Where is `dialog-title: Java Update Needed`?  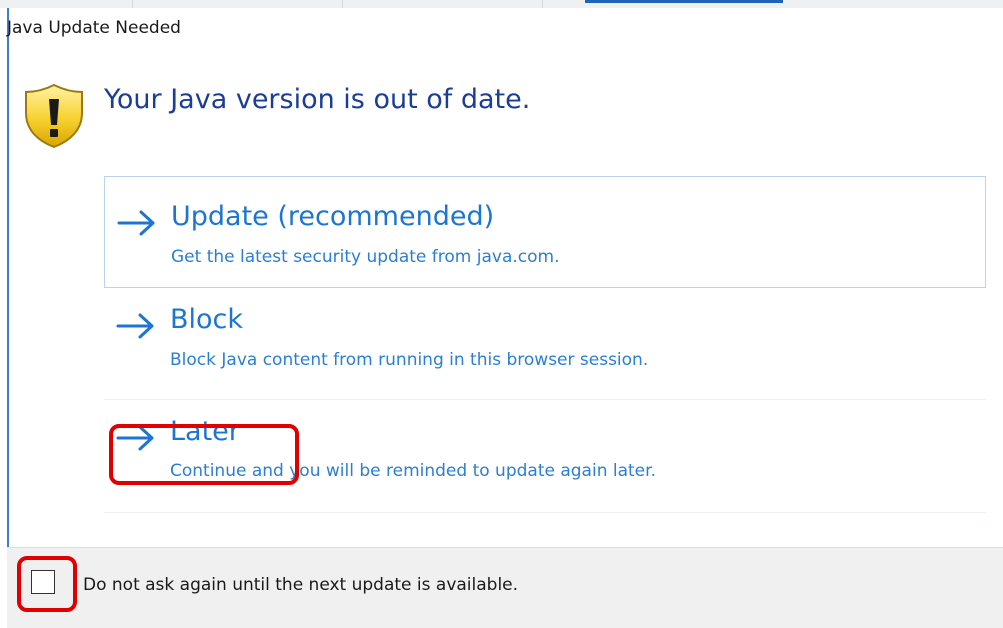 dialog-title: Java Update Needed is located at coordinates (94, 28).